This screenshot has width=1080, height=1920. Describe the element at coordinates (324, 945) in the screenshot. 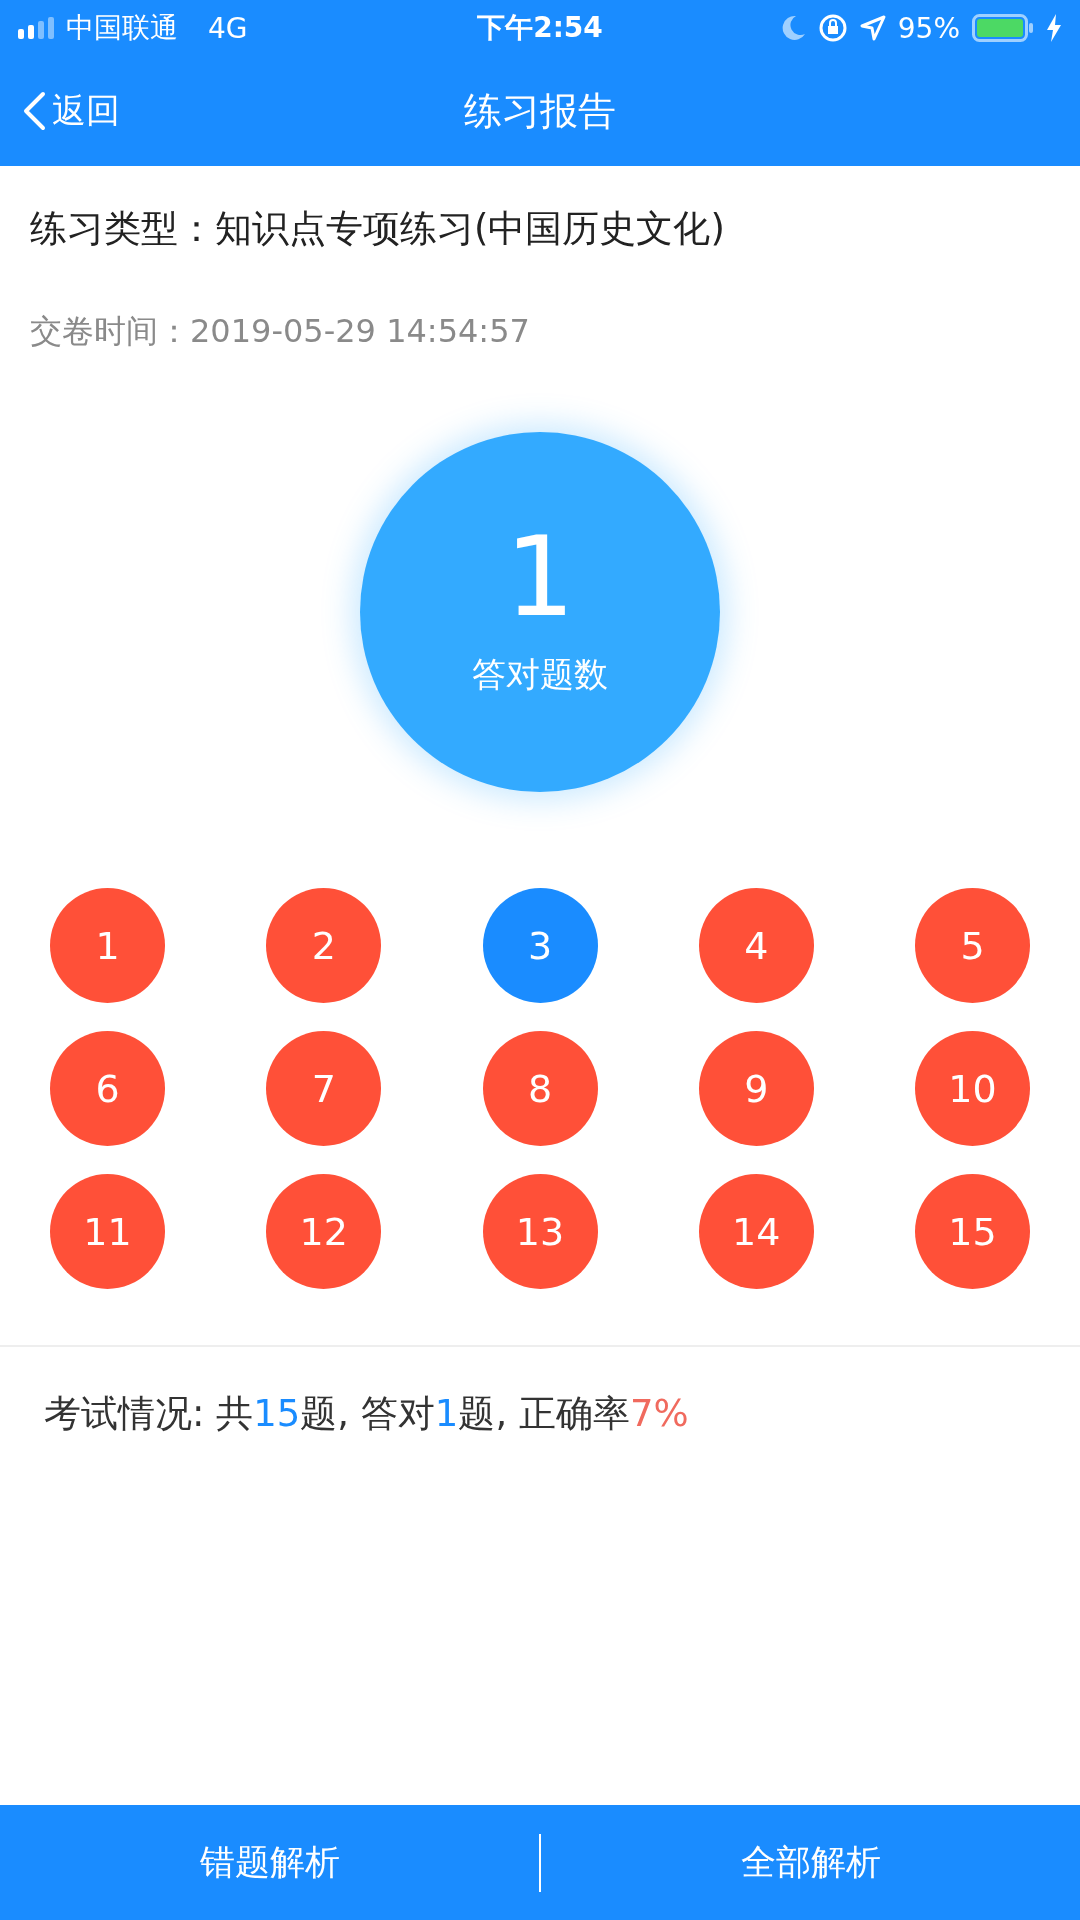

I see `question-number: 2` at that location.